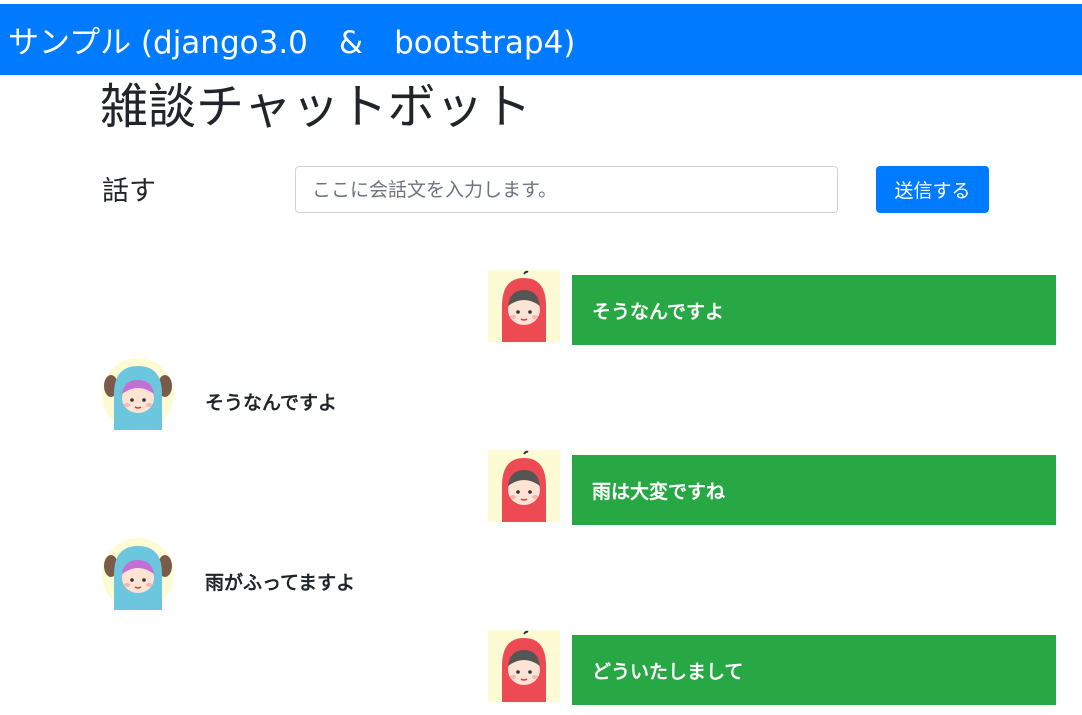  What do you see at coordinates (129, 191) in the screenshot?
I see `talk-label: 話す` at bounding box center [129, 191].